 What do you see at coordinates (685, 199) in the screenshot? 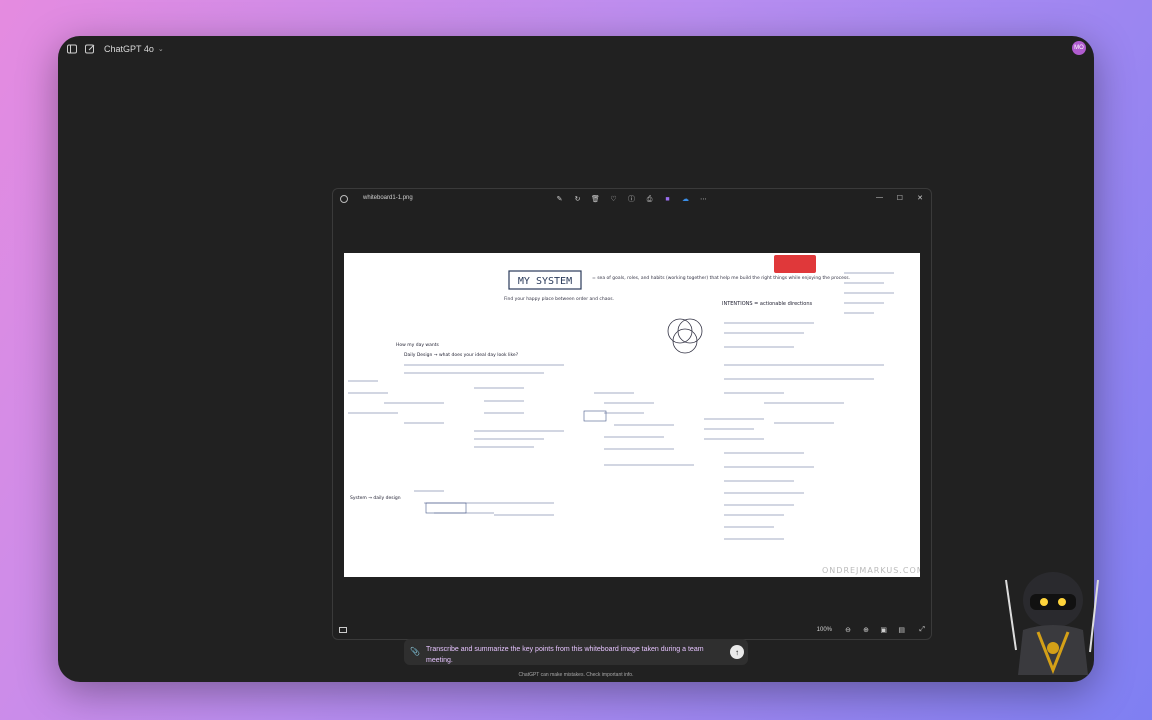
I see `onedrive-cloud-icon: ☁` at bounding box center [685, 199].